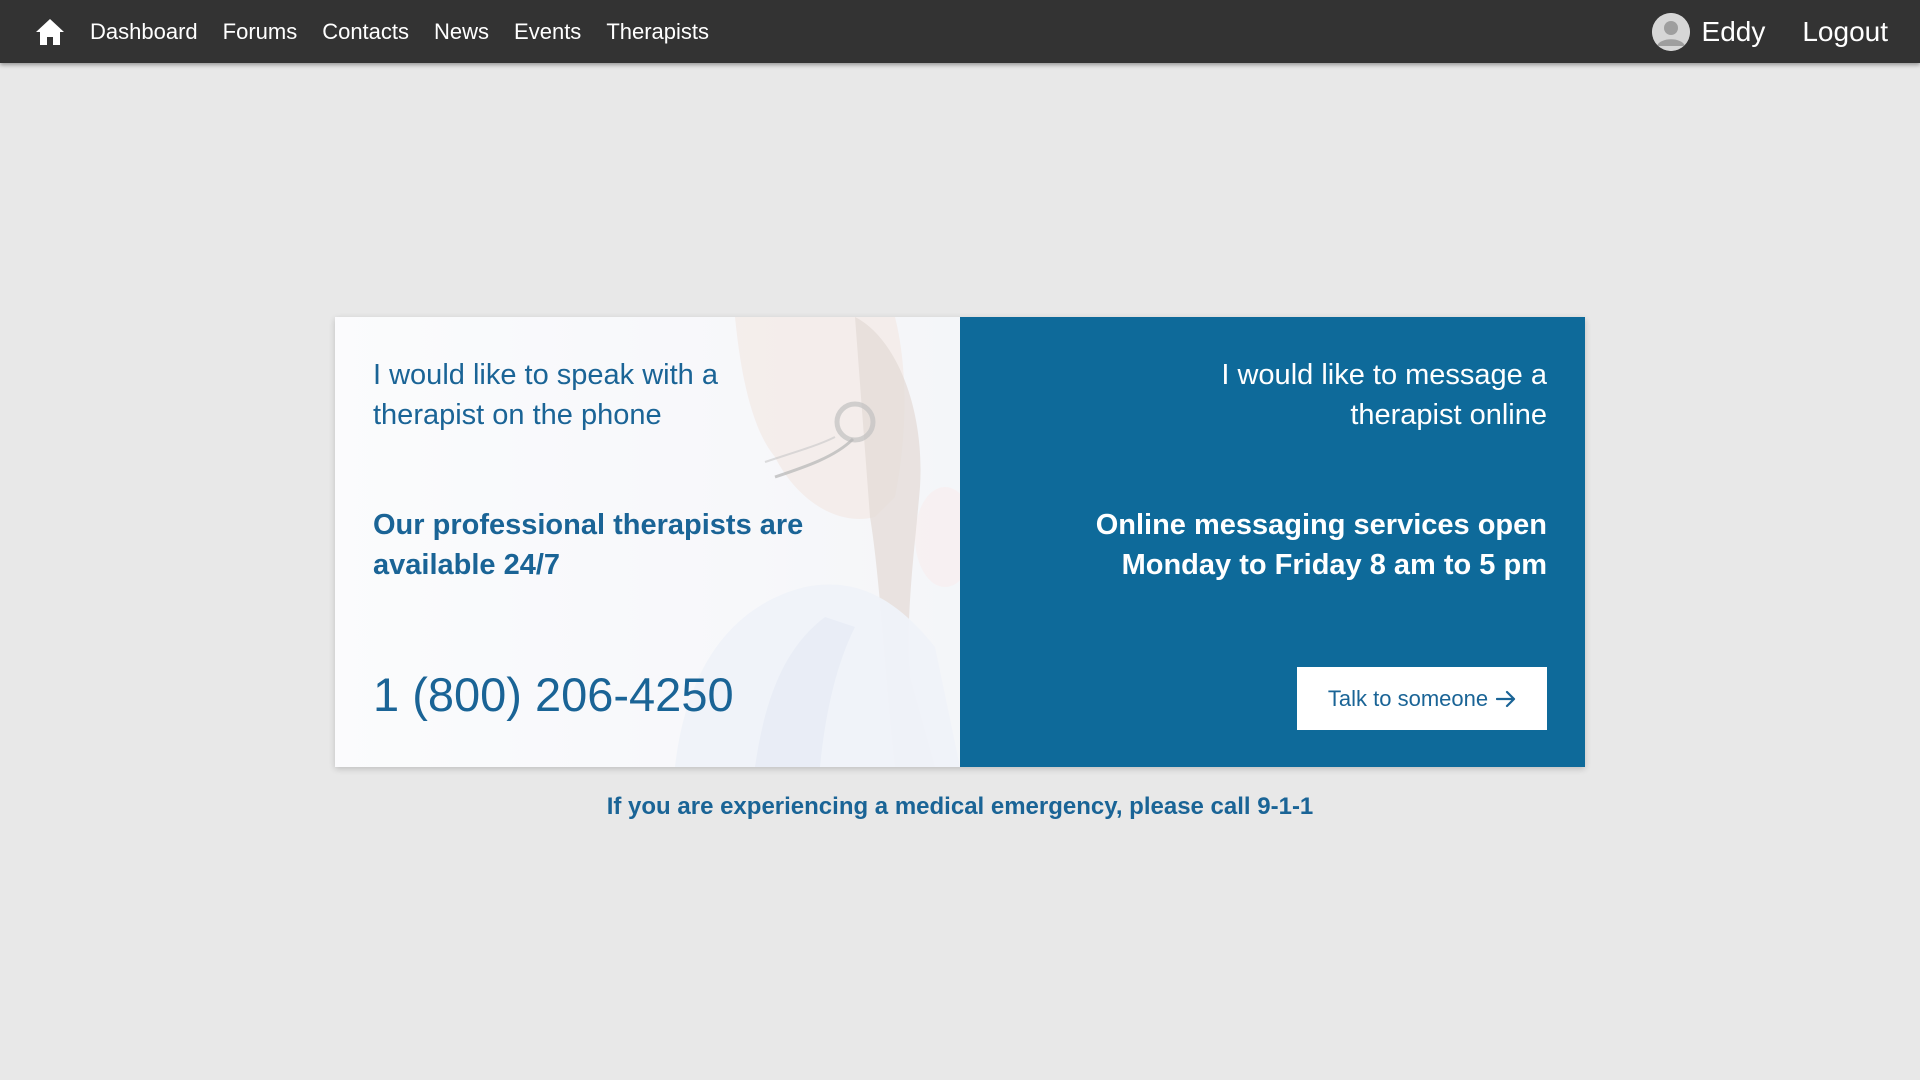 The image size is (1920, 1080). What do you see at coordinates (1670, 31) in the screenshot?
I see `user-avatar-icon` at bounding box center [1670, 31].